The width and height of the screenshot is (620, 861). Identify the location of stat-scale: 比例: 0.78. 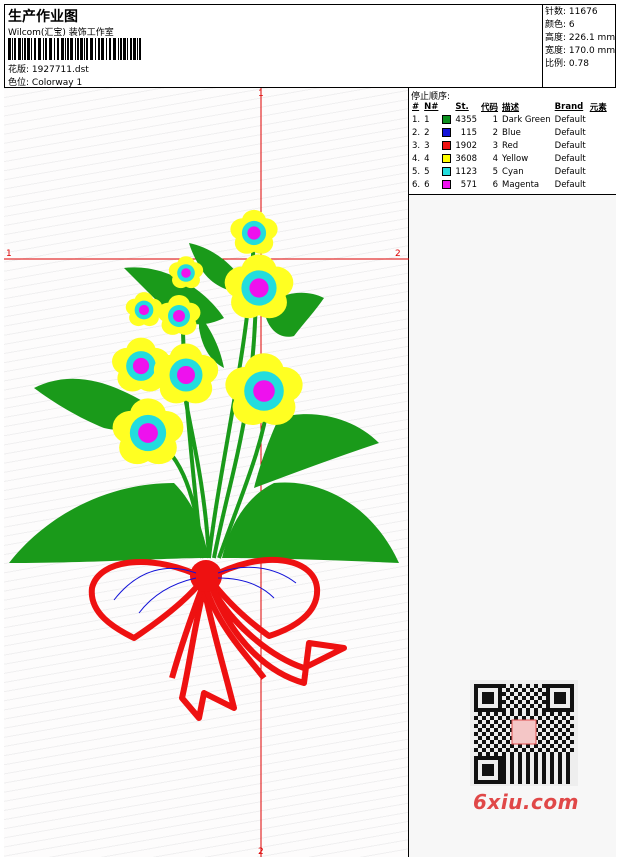
(567, 64).